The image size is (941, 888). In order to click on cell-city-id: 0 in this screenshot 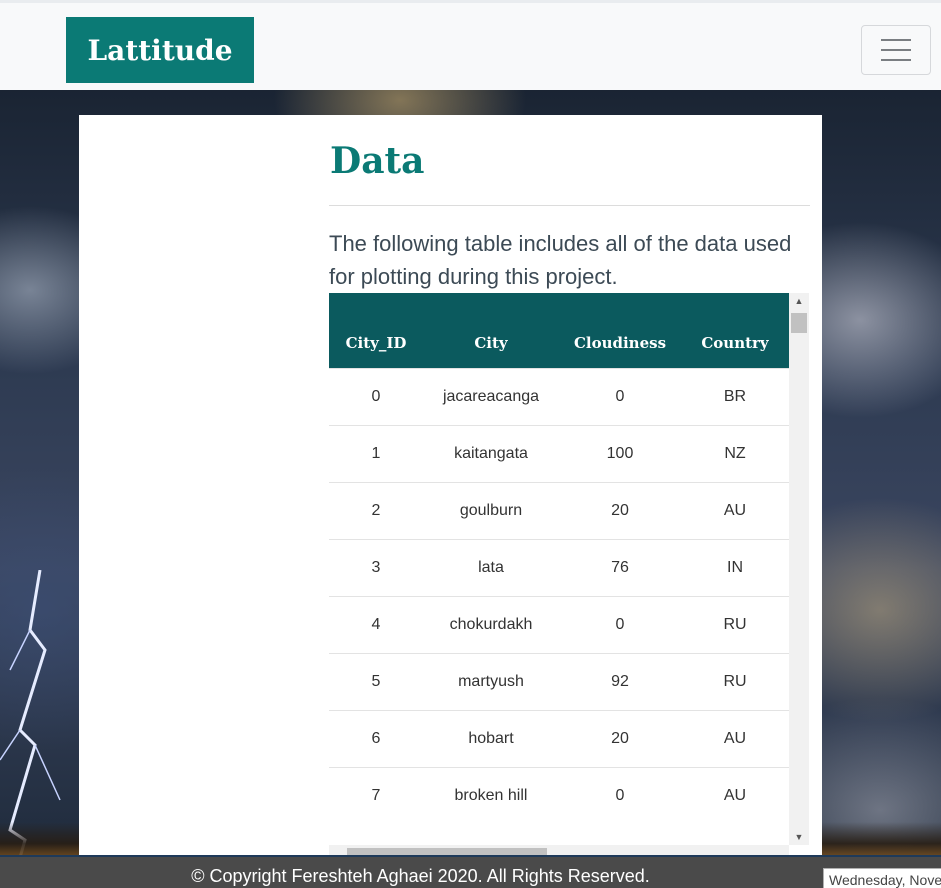, I will do `click(376, 396)`.